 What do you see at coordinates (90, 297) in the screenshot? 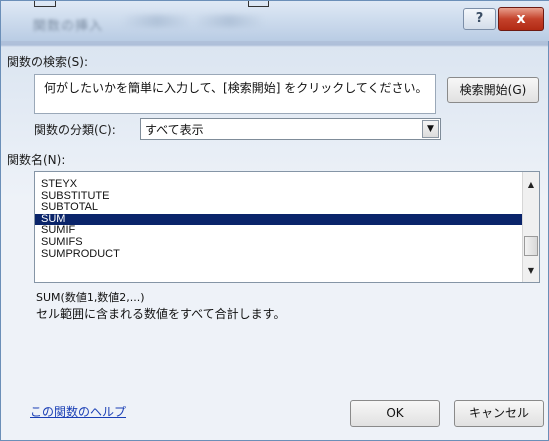
I see `function-syntax: SUM(数値1,数値2,...)` at bounding box center [90, 297].